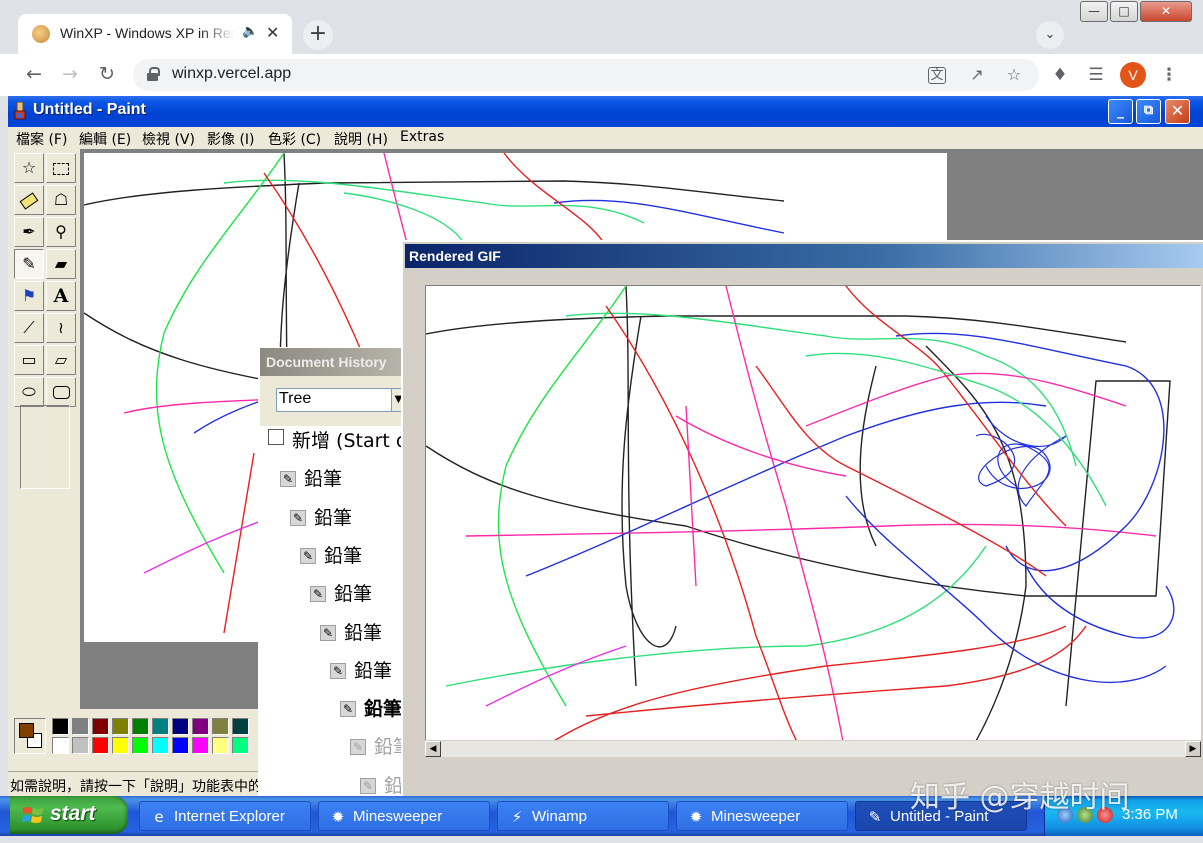 The height and width of the screenshot is (843, 1203). I want to click on menu-extras: Extras, so click(422, 137).